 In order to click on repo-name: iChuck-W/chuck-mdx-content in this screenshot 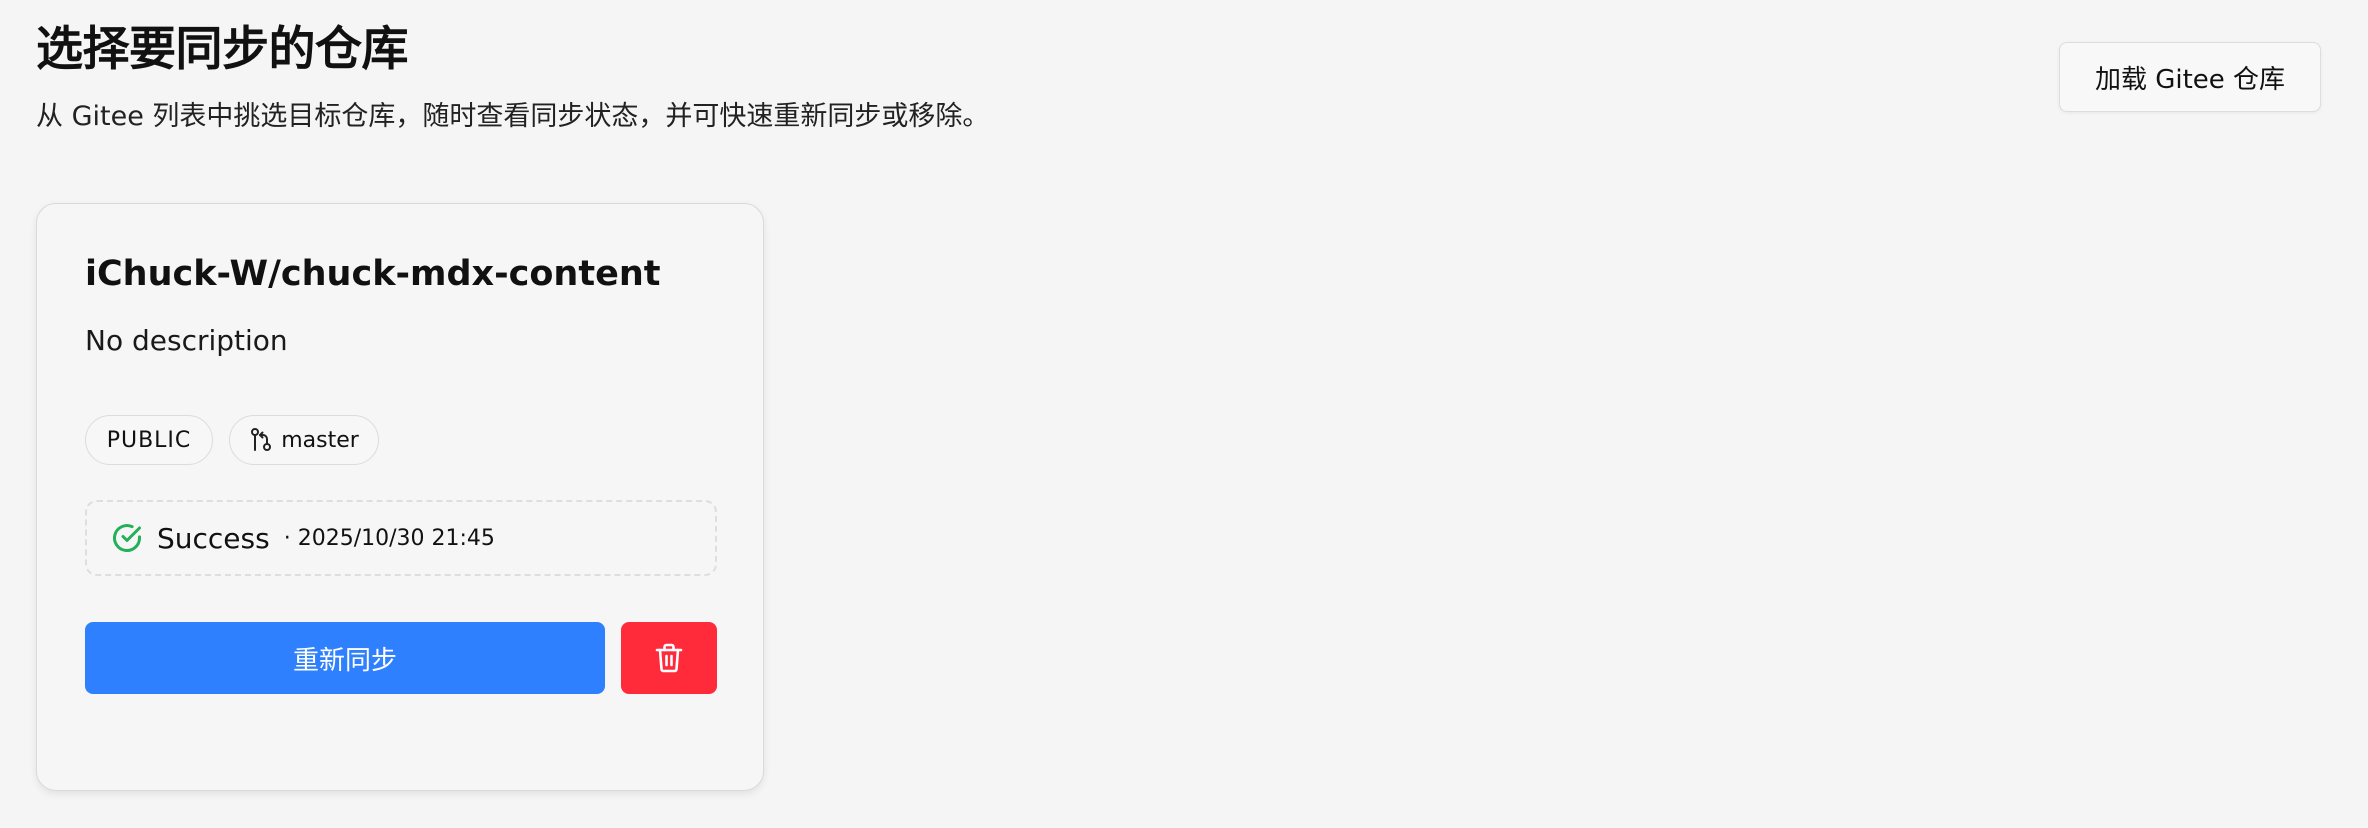, I will do `click(373, 274)`.